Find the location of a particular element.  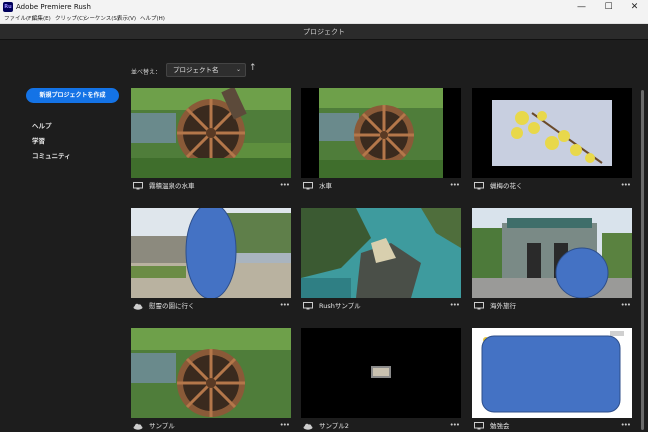

sidebar-link-help: ヘルプ is located at coordinates (42, 125).